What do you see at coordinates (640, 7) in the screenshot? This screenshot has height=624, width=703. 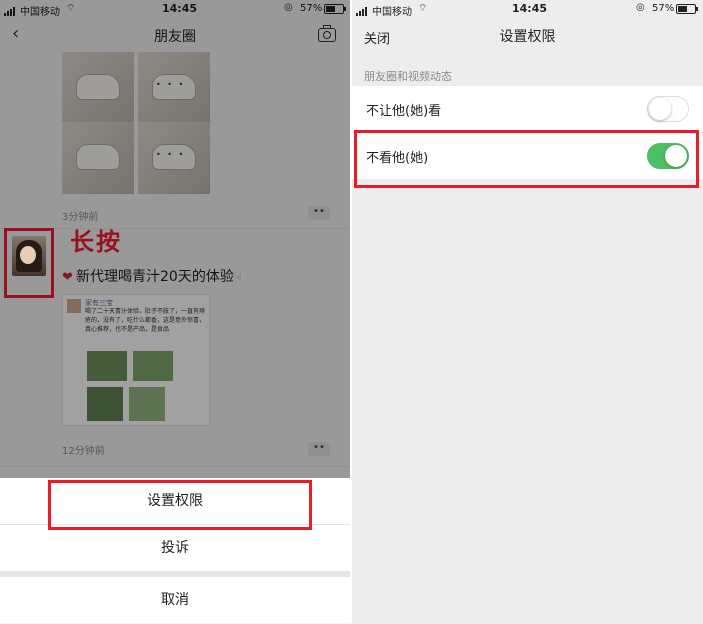 I see `rotation-lock-icon: ◎` at bounding box center [640, 7].